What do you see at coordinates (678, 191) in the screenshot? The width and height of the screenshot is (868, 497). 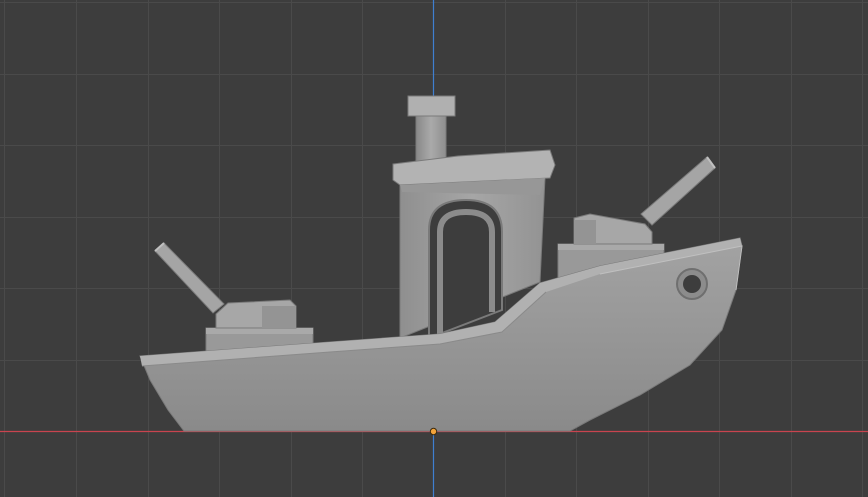 I see `front-gun-barrel` at bounding box center [678, 191].